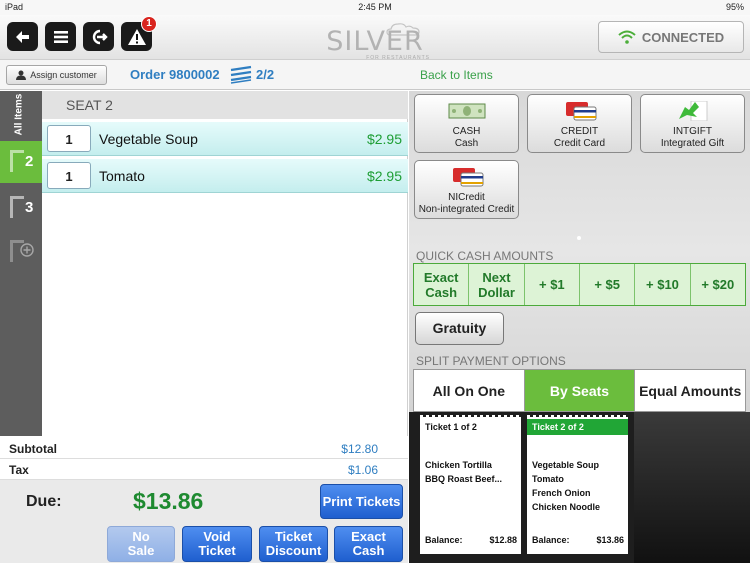 Image resolution: width=750 pixels, height=563 pixels. Describe the element at coordinates (627, 37) in the screenshot. I see `wifi-icon` at that location.